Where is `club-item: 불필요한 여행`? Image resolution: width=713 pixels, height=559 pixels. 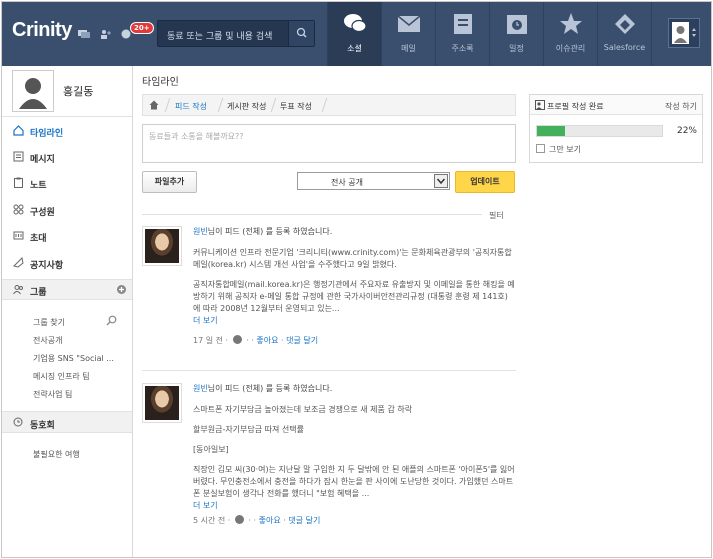
club-item: 불필요한 여행 is located at coordinates (56, 454).